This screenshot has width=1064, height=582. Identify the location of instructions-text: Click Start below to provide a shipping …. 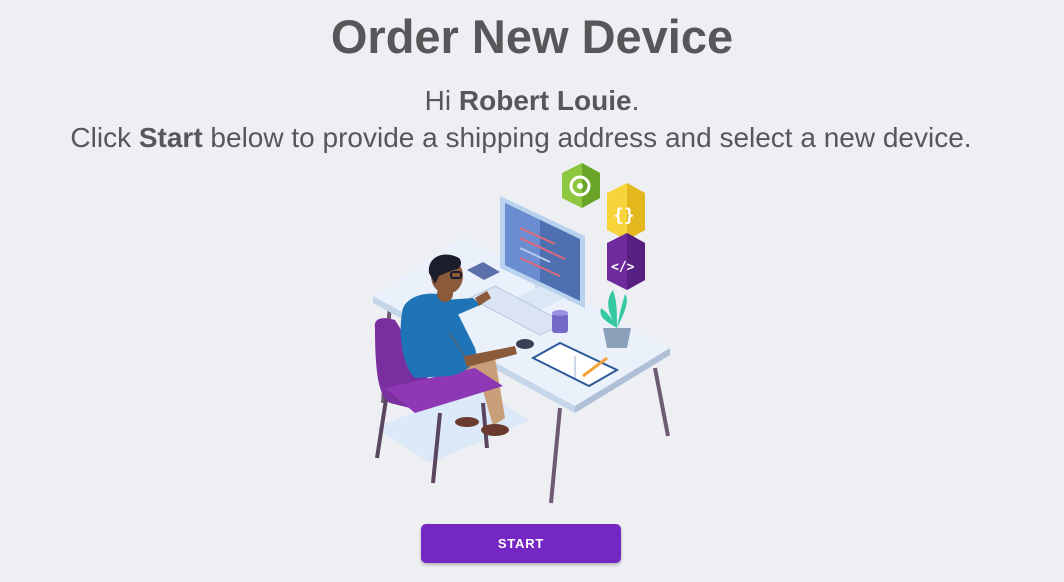
(521, 138).